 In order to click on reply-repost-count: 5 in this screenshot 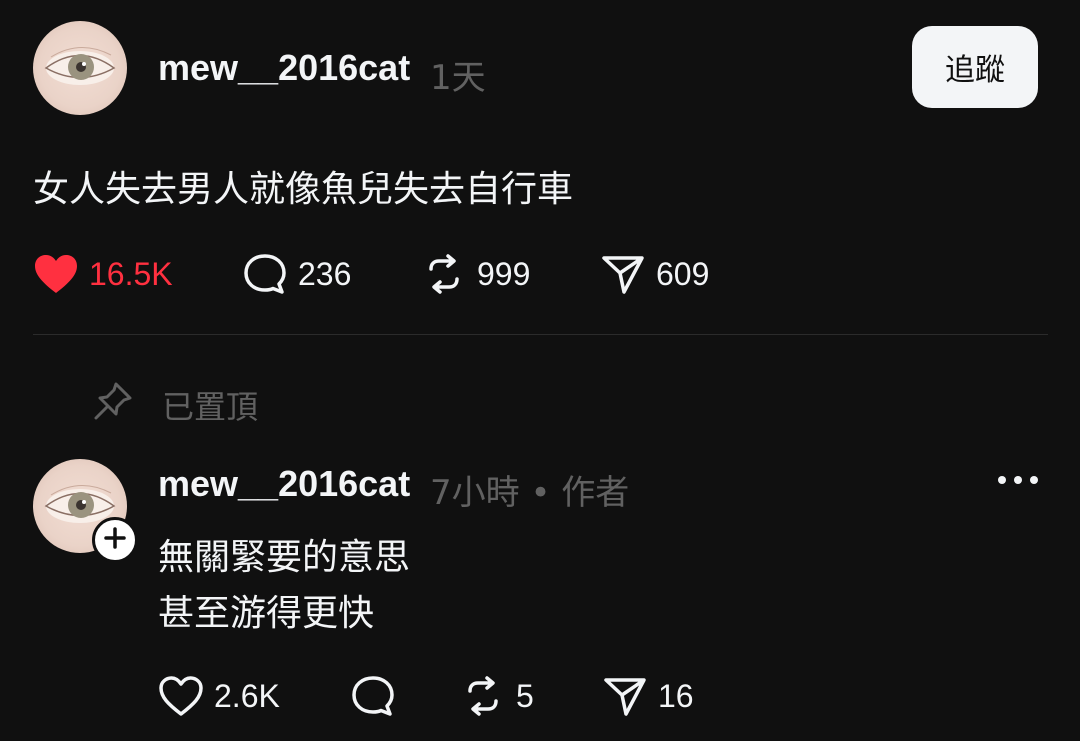, I will do `click(525, 695)`.